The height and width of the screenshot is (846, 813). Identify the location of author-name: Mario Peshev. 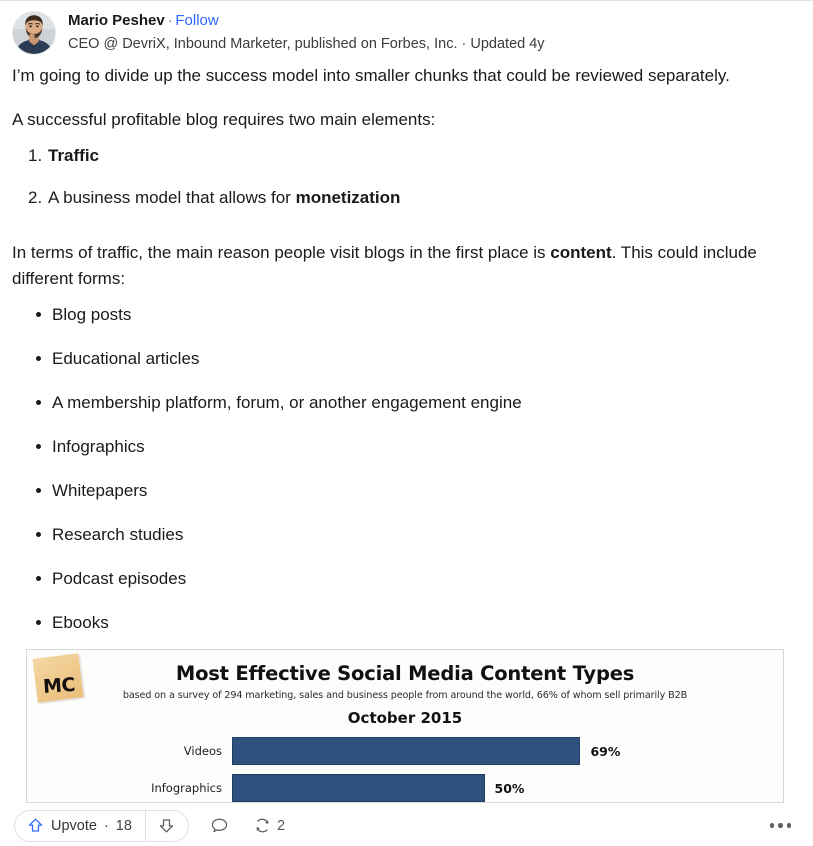
(116, 20).